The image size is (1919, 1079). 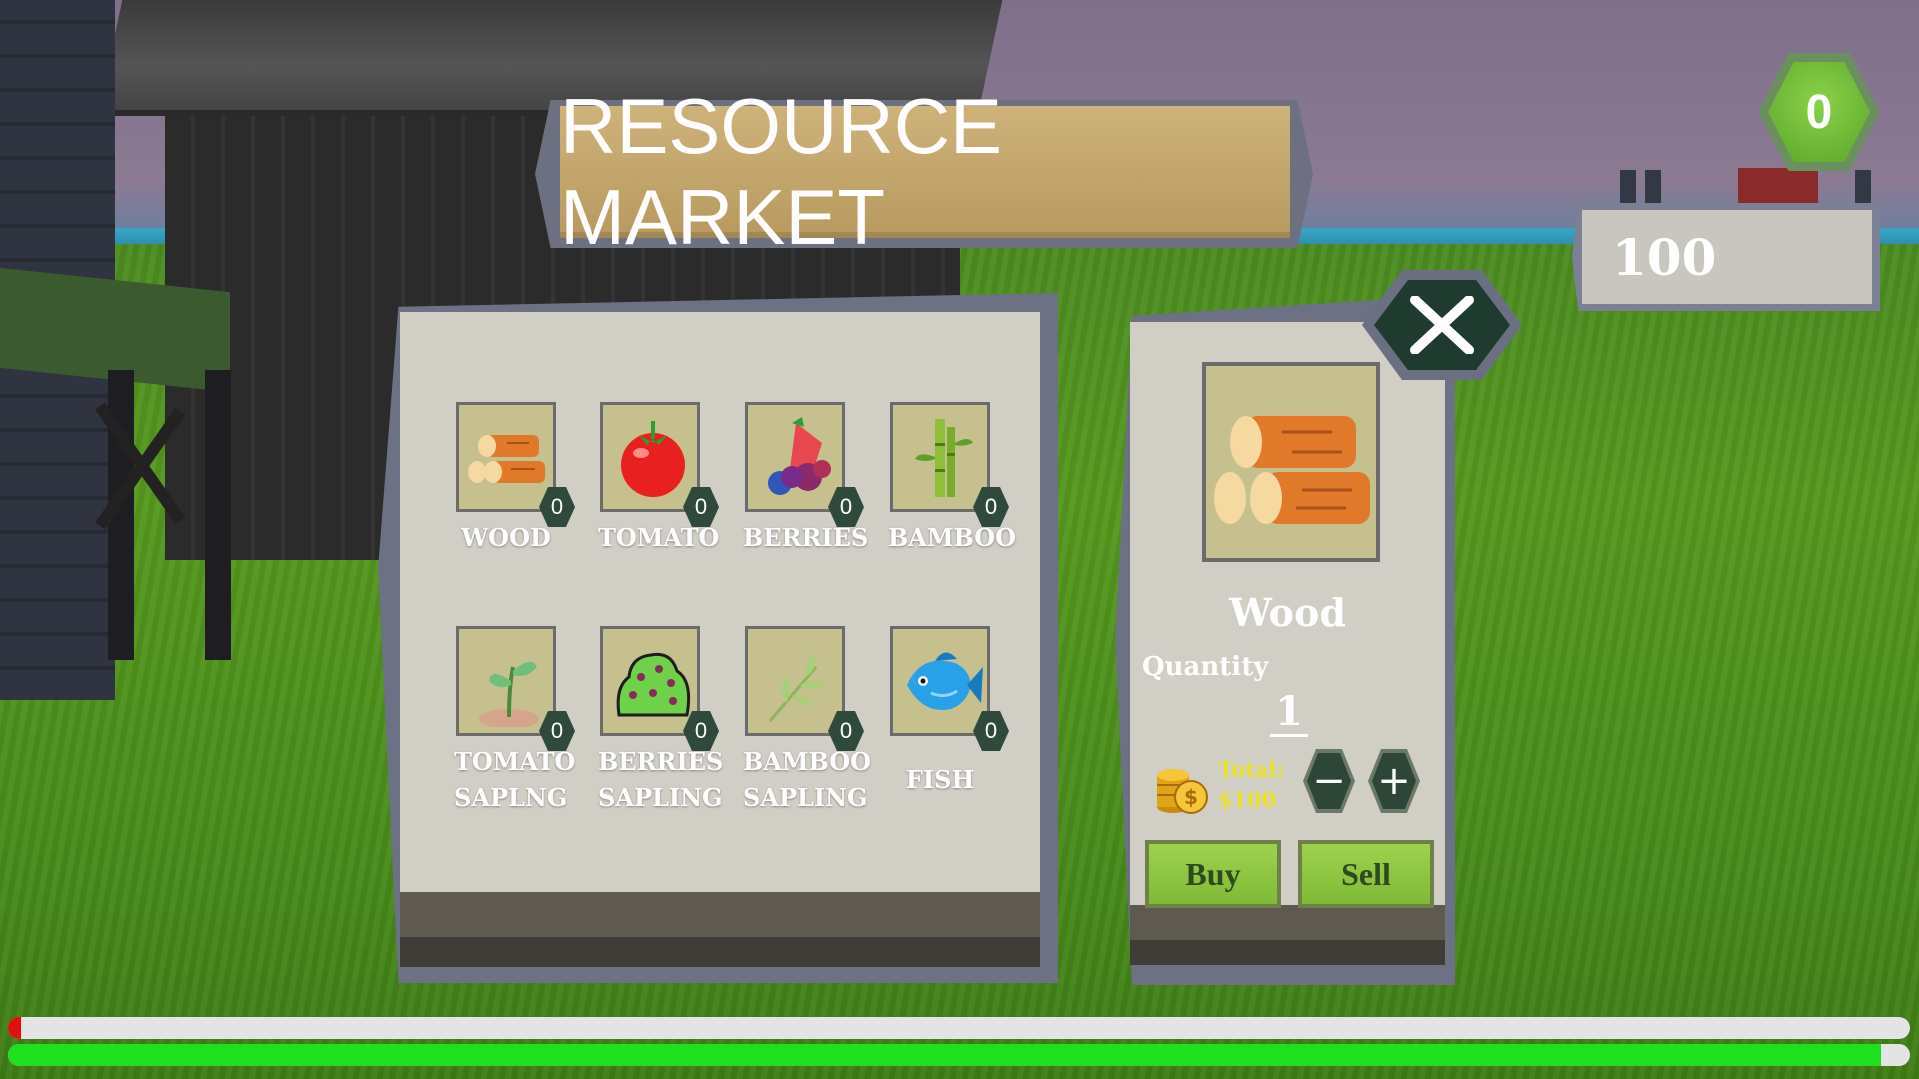 I want to click on fish-icon, so click(x=945, y=681).